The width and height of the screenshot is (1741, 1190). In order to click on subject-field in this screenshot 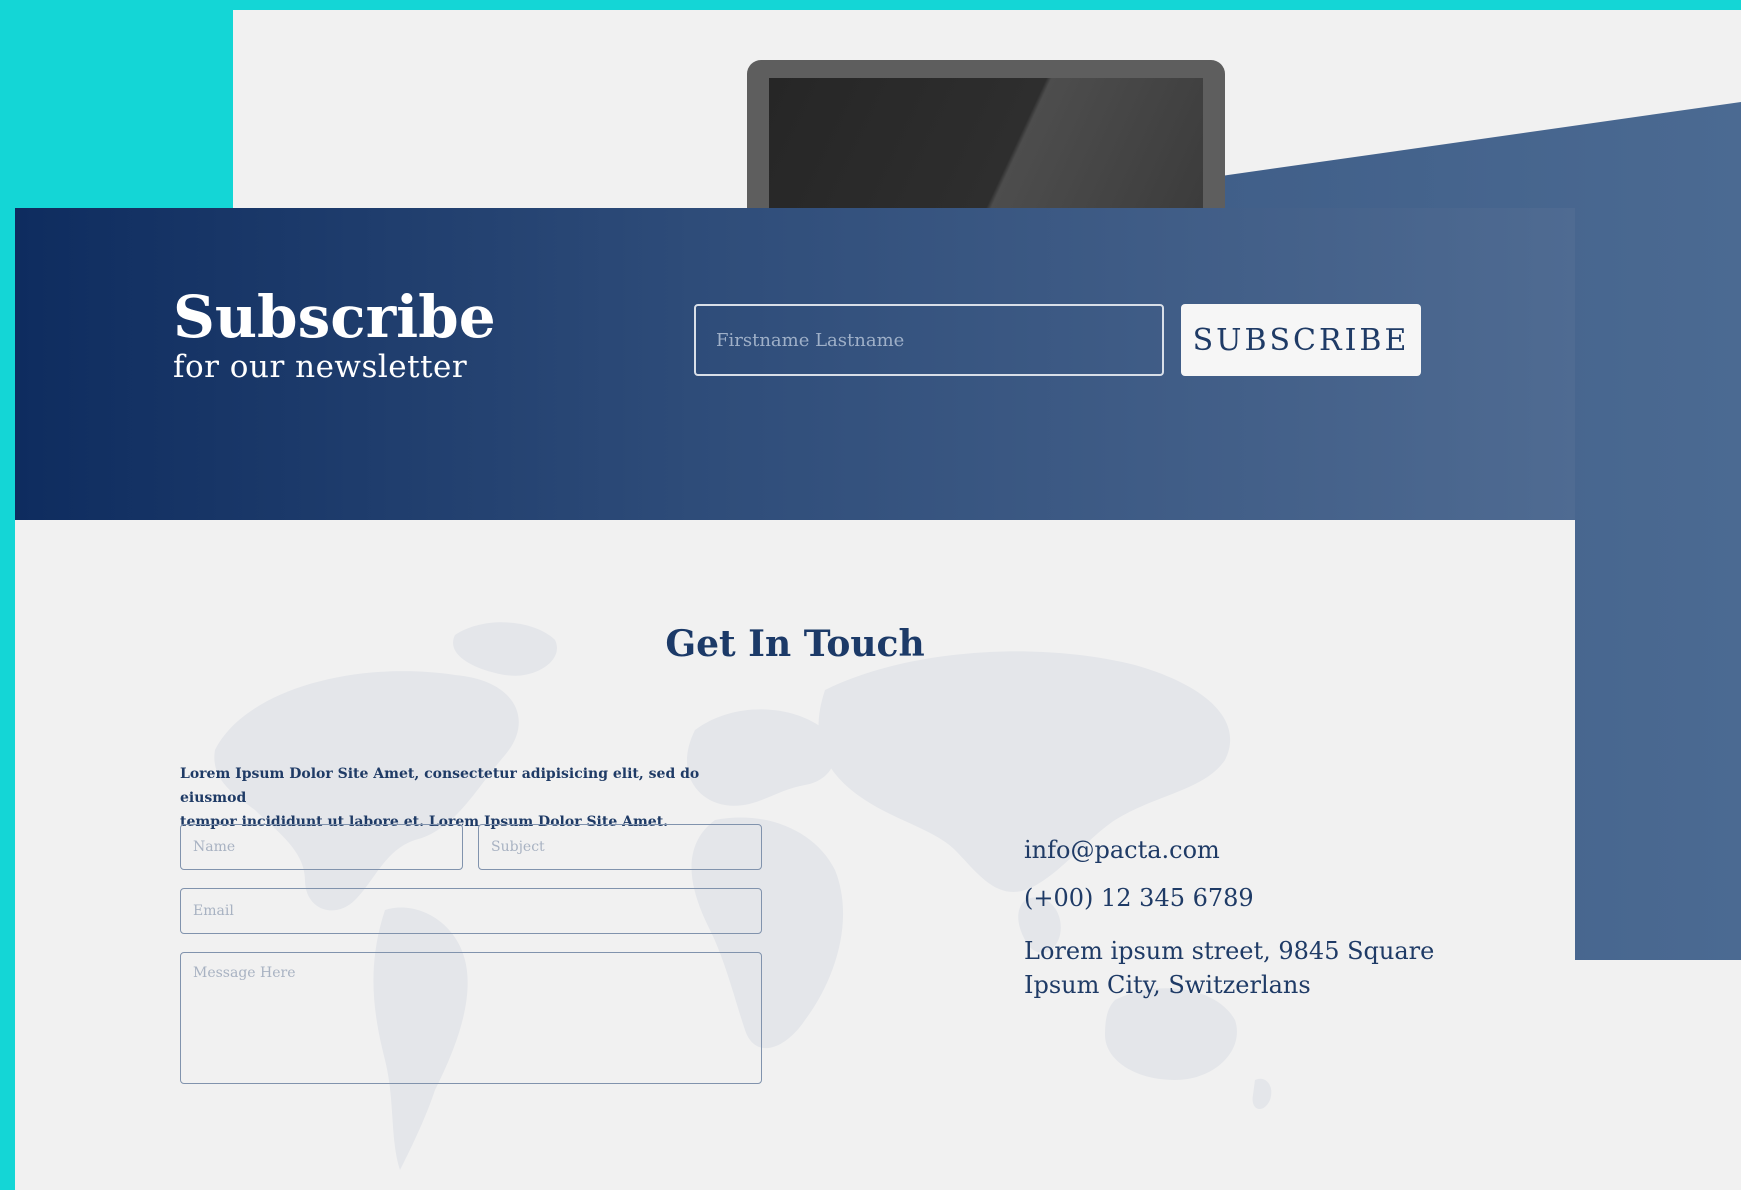, I will do `click(620, 847)`.